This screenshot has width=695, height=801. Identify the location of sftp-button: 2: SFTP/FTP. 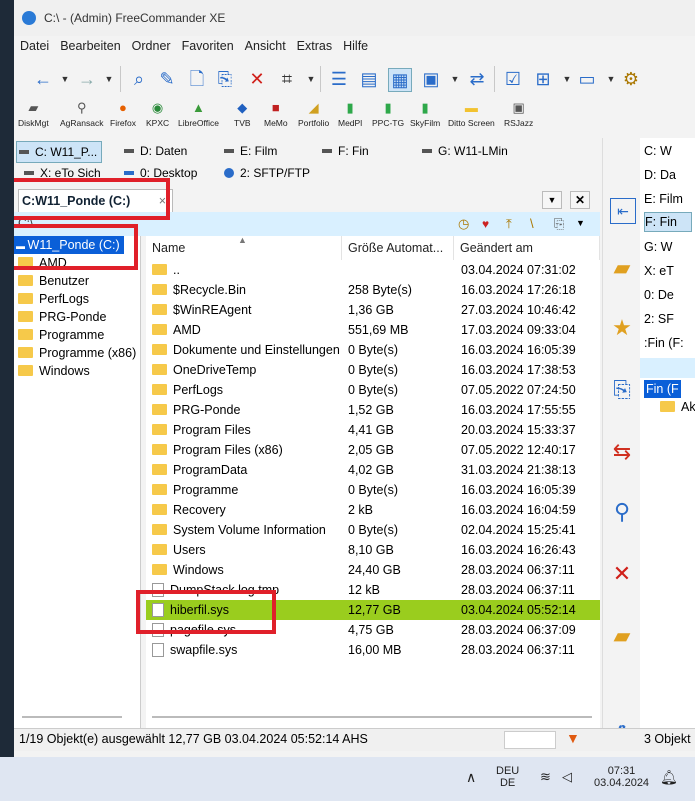
(266, 173).